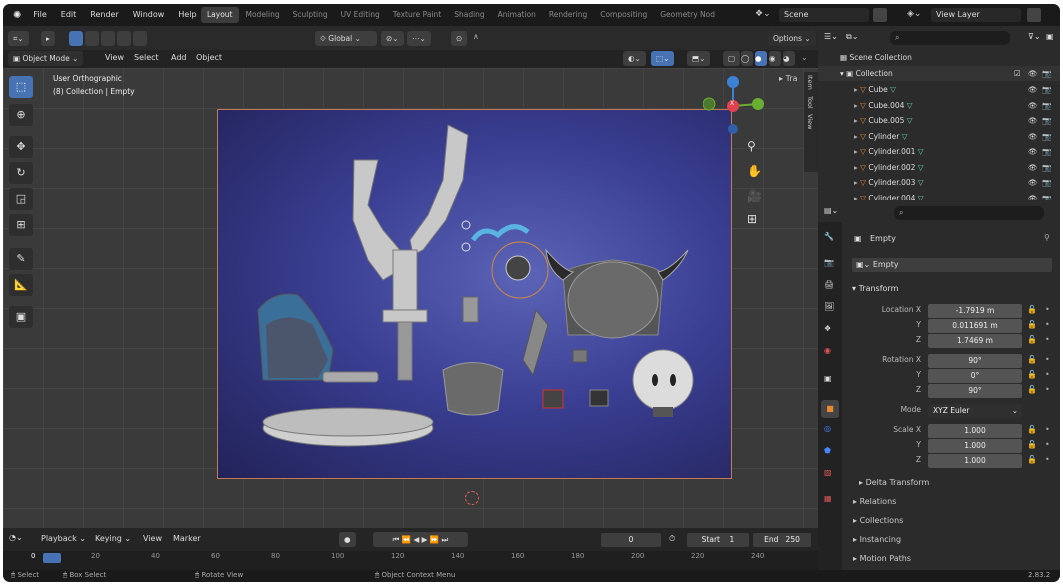 This screenshot has width=1063, height=586. Describe the element at coordinates (751, 146) in the screenshot. I see `zoom-icon: ⚲` at that location.